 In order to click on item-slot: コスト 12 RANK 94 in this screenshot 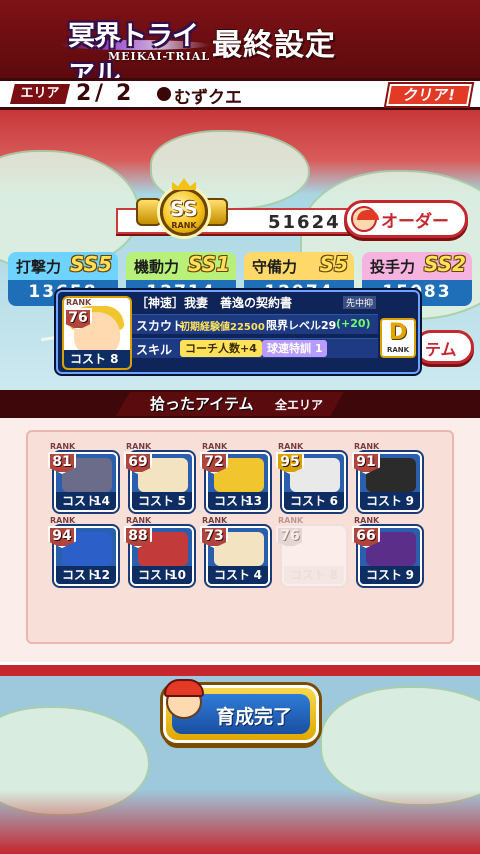, I will do `click(85, 552)`.